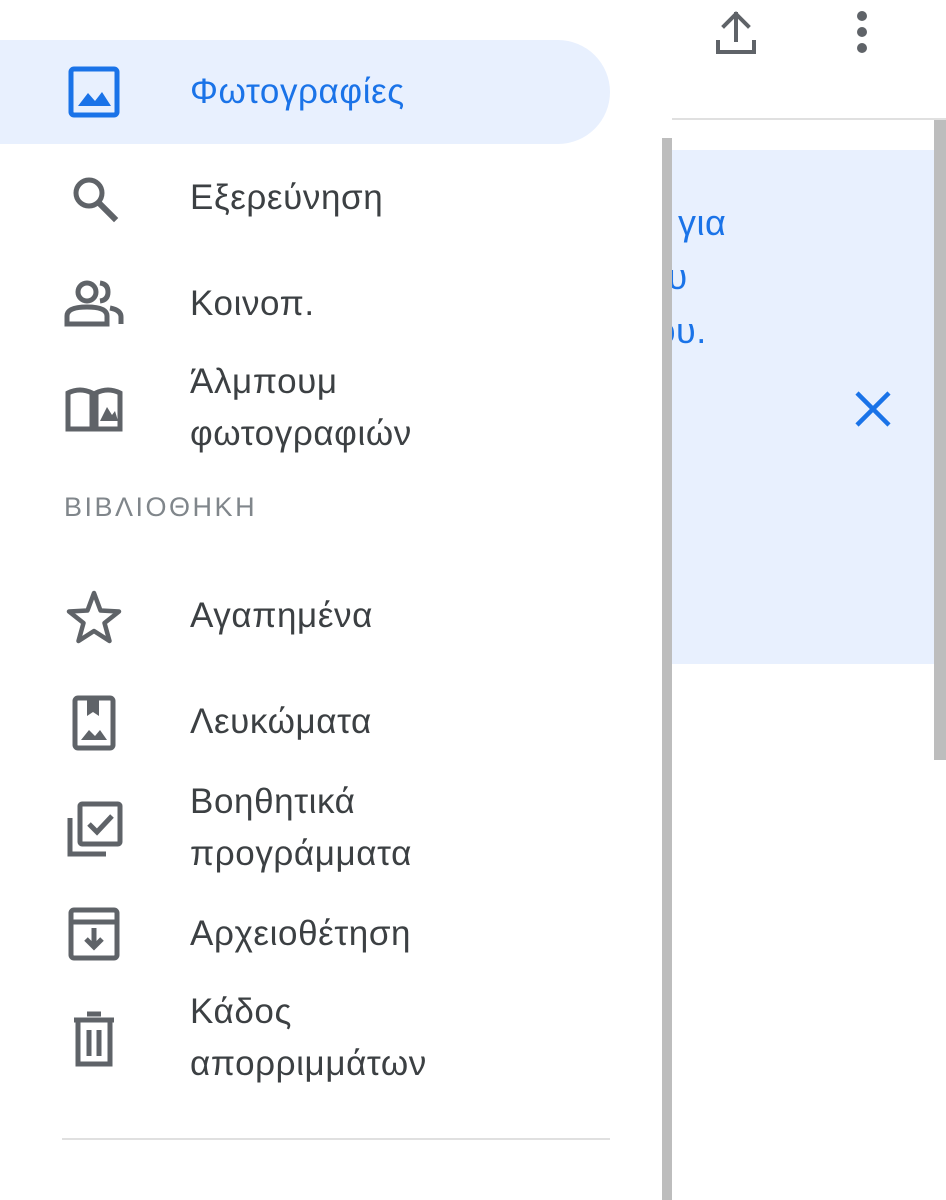 This screenshot has width=946, height=1200. I want to click on banner-text: η για ου ίου., so click(809, 277).